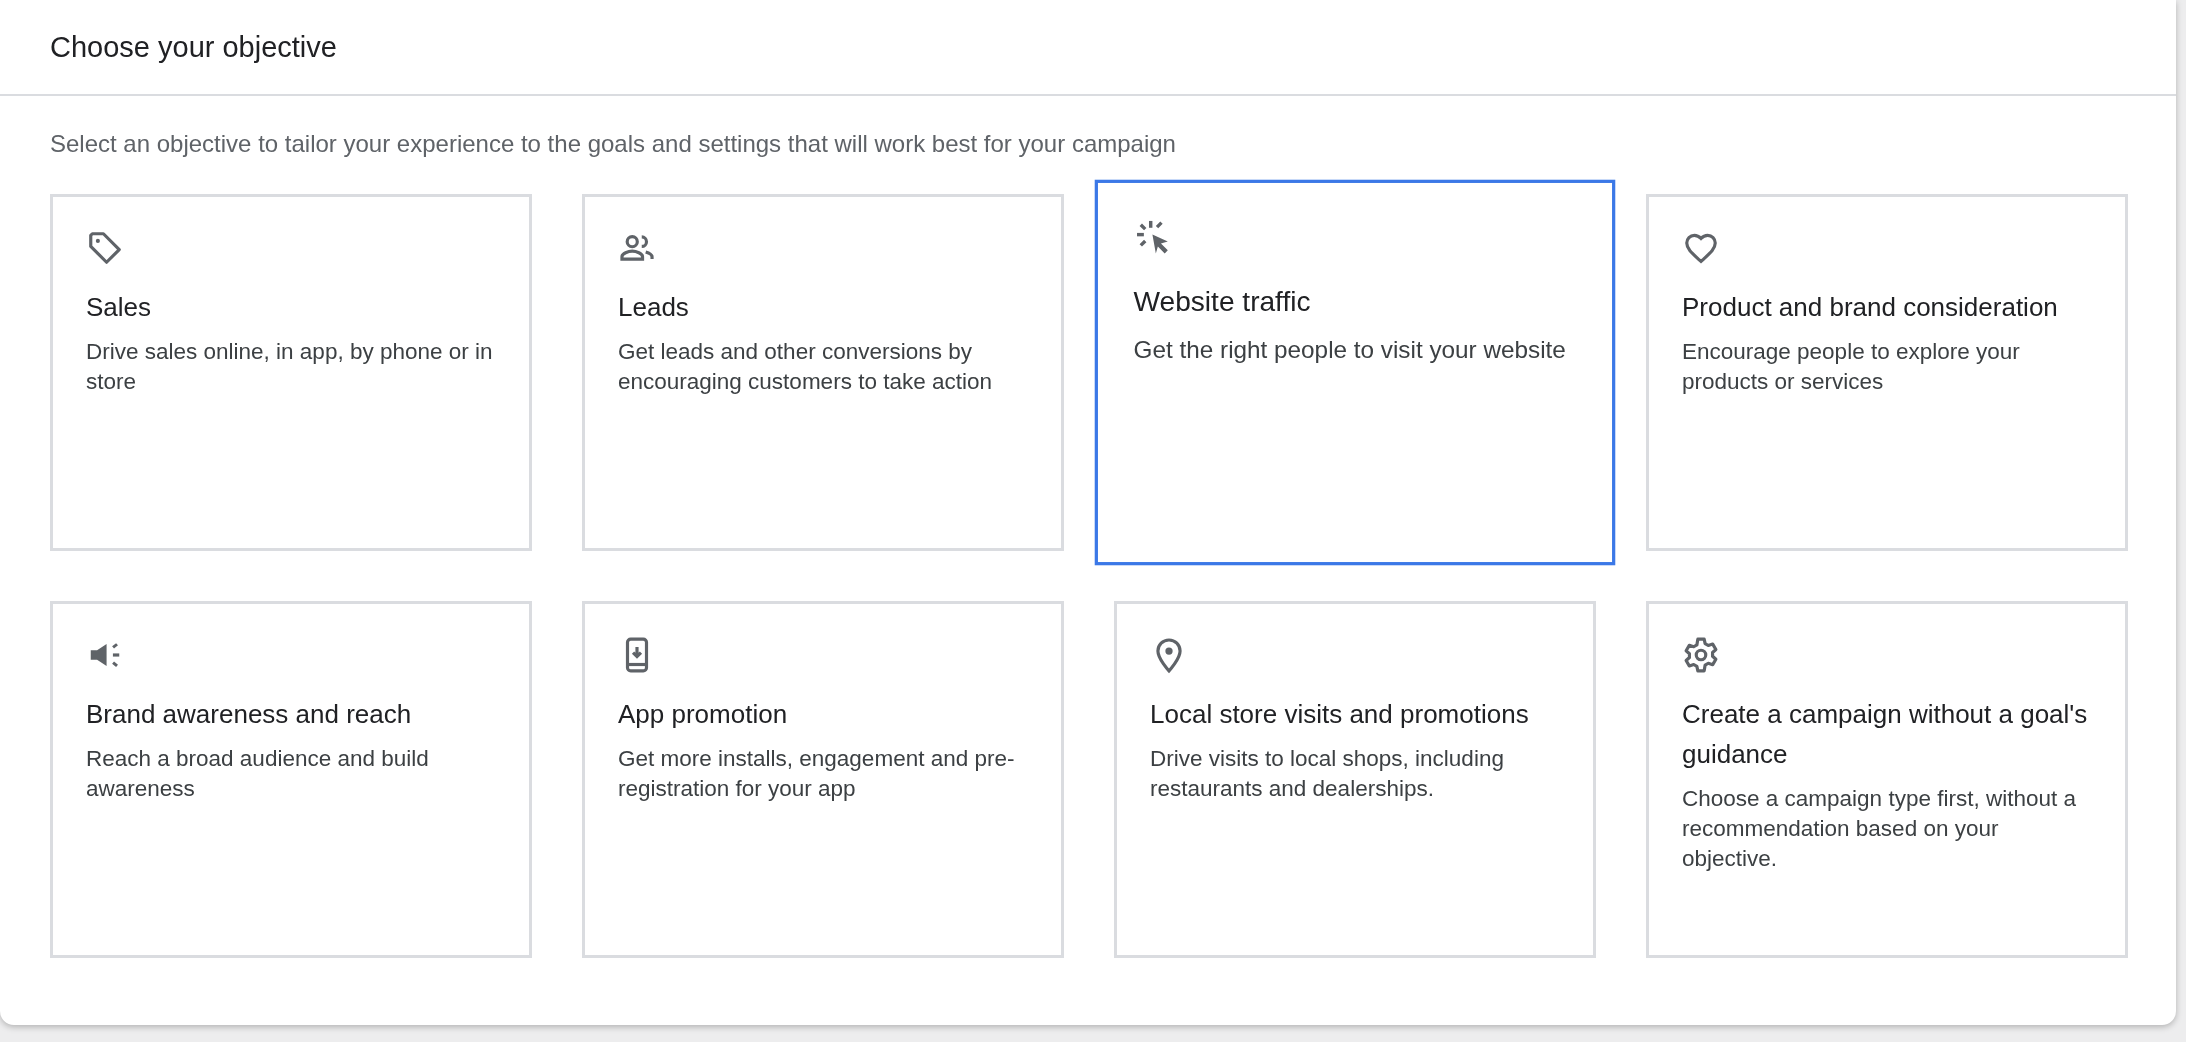 Image resolution: width=2186 pixels, height=1042 pixels. Describe the element at coordinates (1851, 367) in the screenshot. I see `objective-description: Encourage people to explore your products or services` at that location.